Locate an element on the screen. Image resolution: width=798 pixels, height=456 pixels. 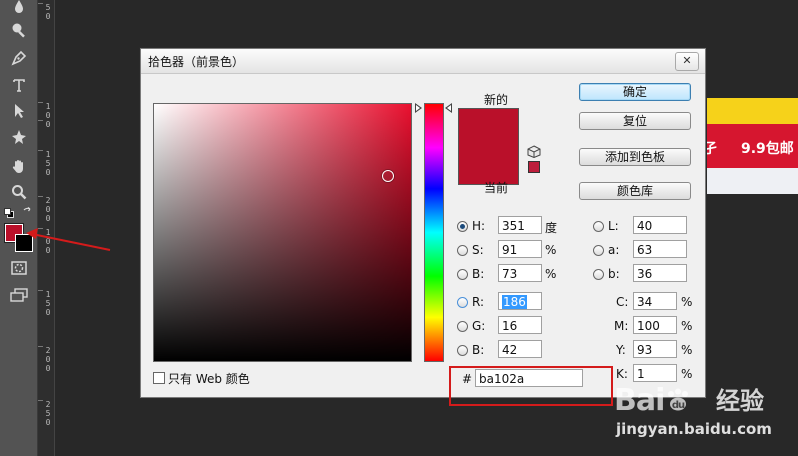
green-radio is located at coordinates (462, 326).